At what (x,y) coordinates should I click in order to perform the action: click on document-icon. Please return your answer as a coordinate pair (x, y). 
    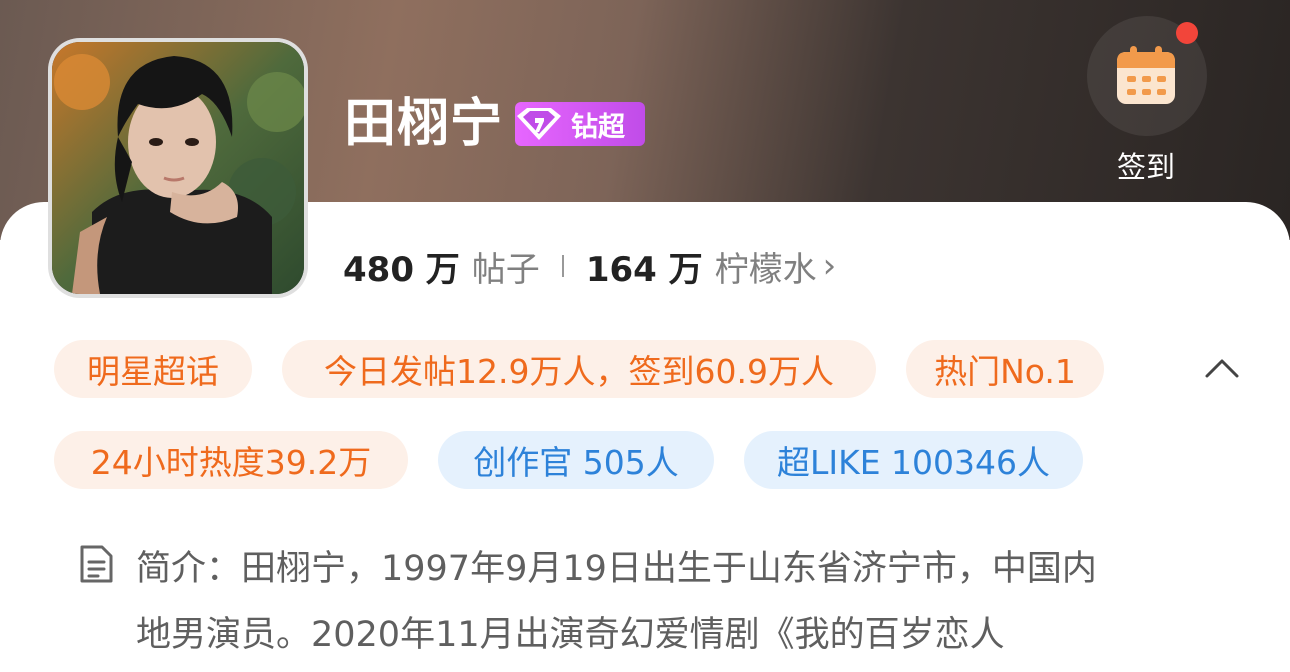
    Looking at the image, I should click on (96, 564).